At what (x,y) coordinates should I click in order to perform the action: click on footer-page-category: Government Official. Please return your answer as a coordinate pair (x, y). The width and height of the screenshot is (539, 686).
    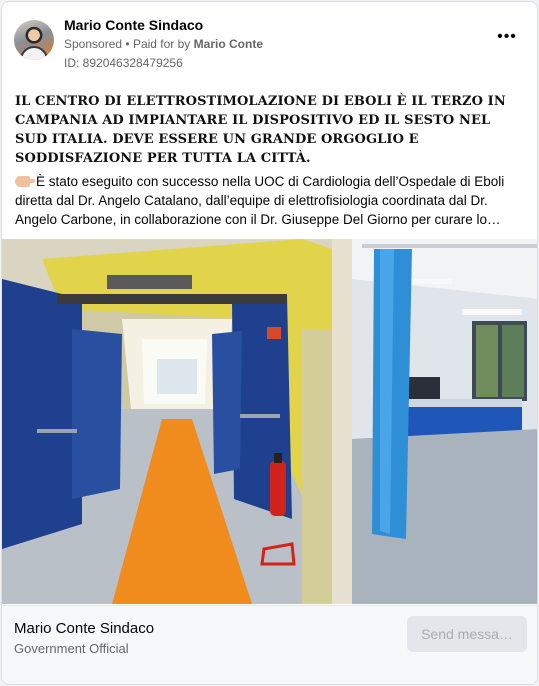
    Looking at the image, I should click on (71, 648).